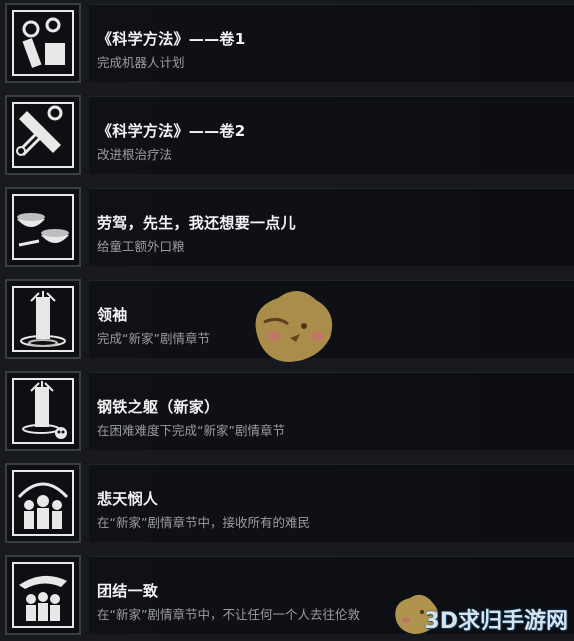  Describe the element at coordinates (135, 154) in the screenshot. I see `achievement-description: 改进根治疗法` at that location.